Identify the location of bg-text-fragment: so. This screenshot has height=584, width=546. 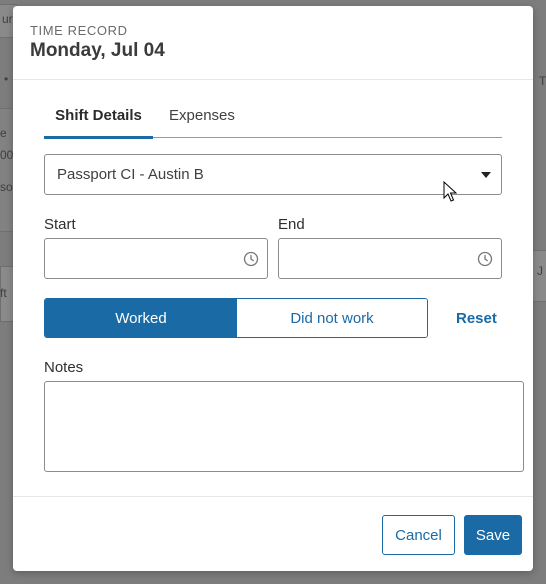
(6, 187).